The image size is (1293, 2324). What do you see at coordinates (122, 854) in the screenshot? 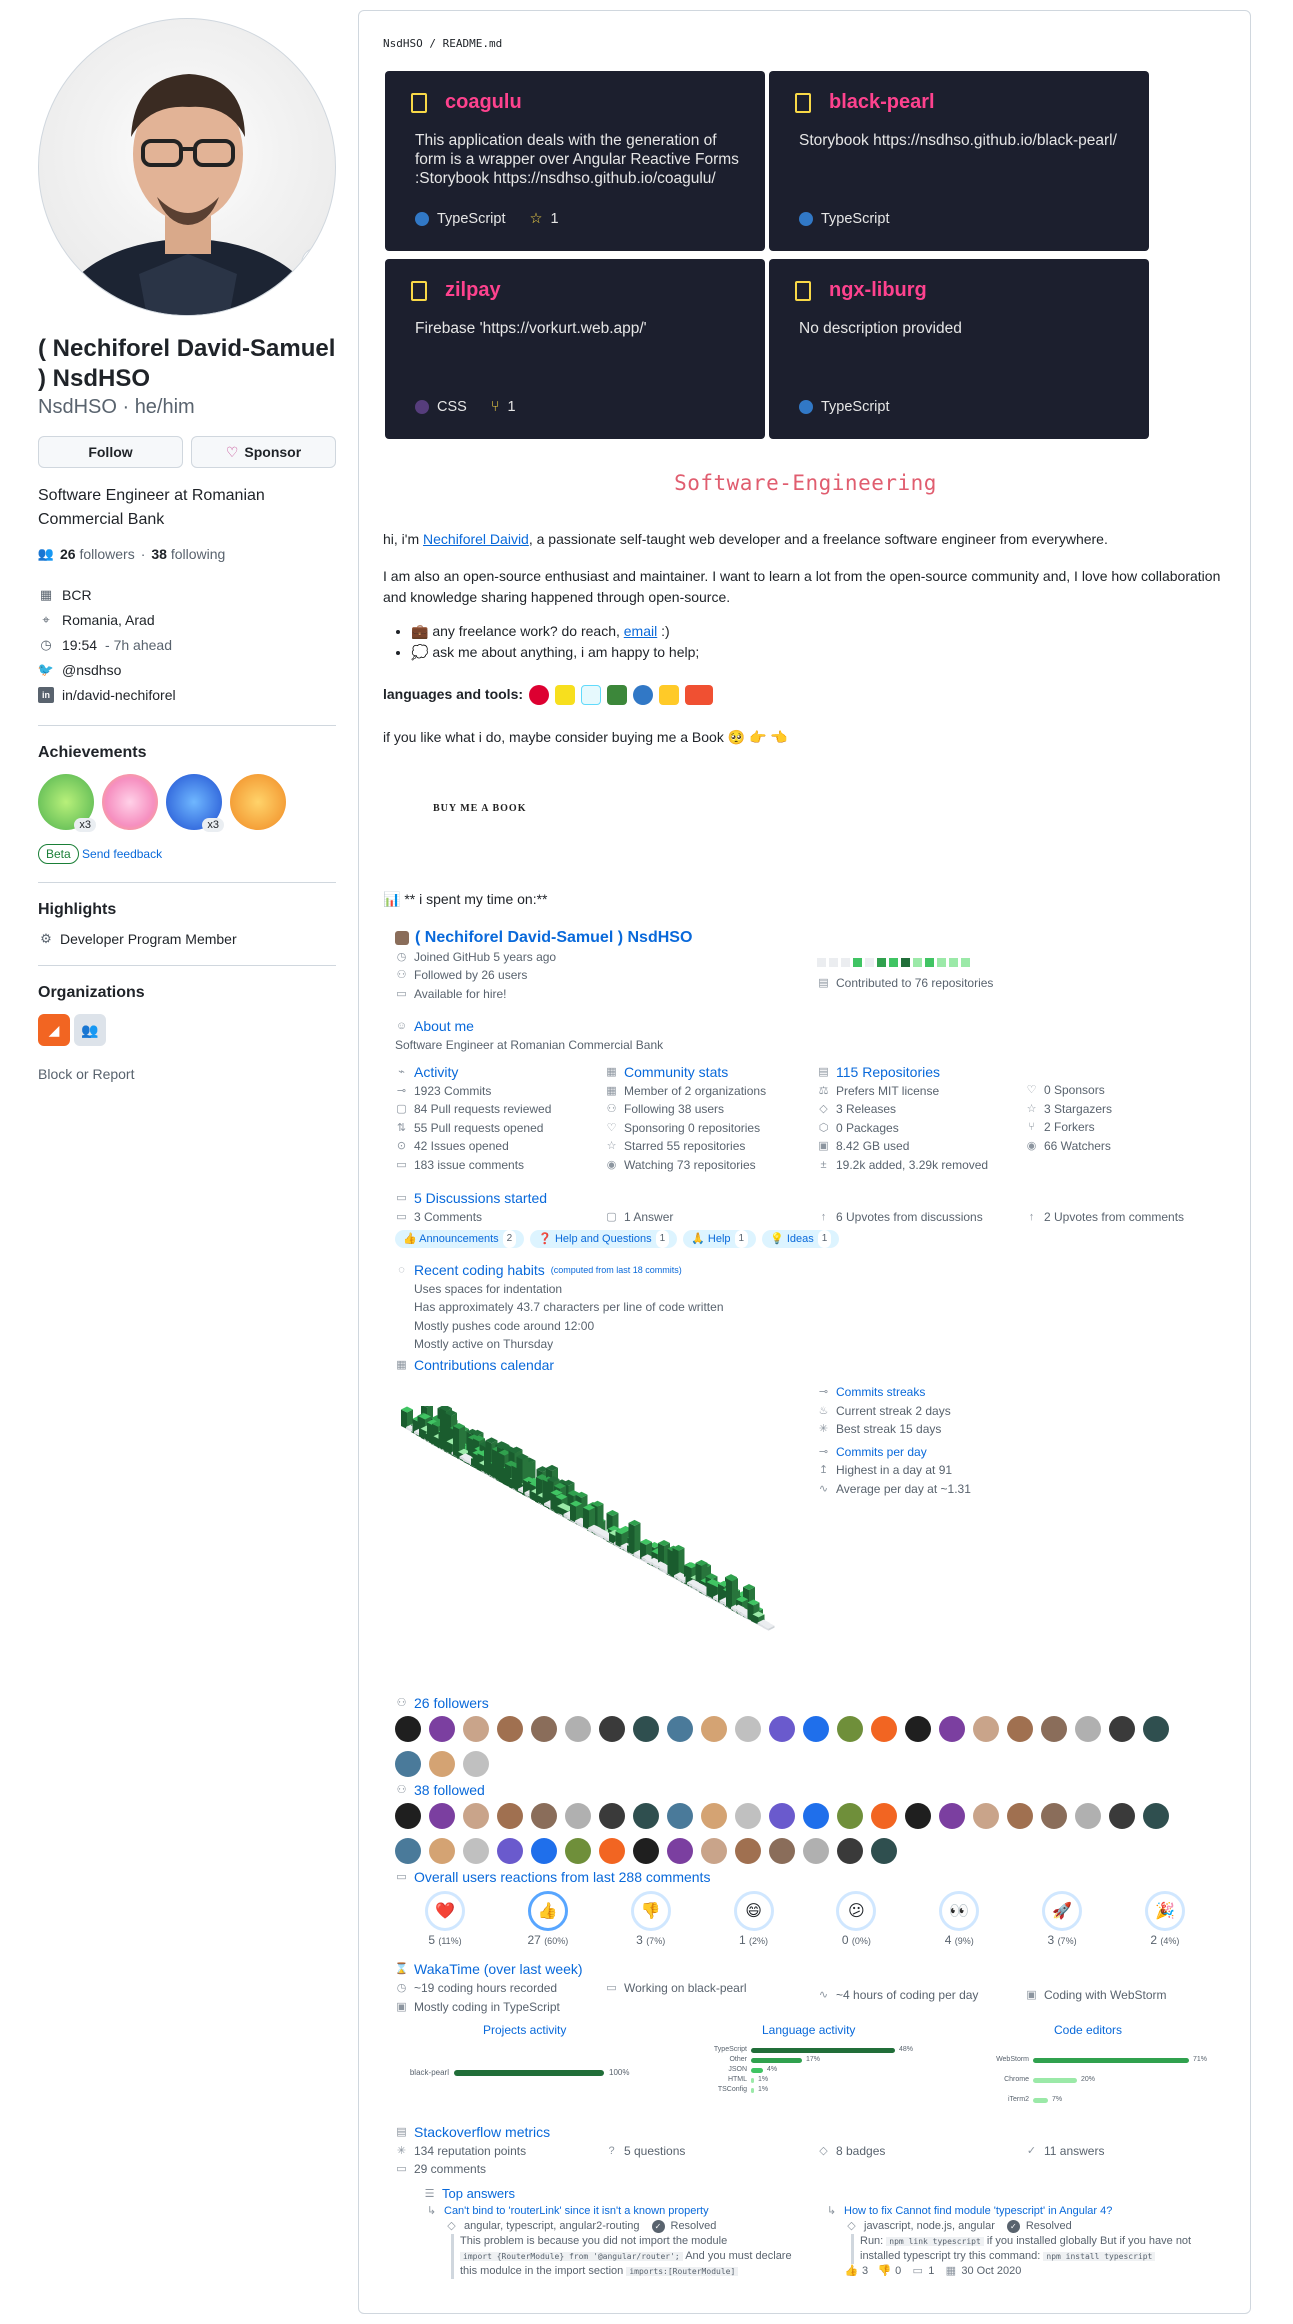
I see `send-feedback-link: Send feedback` at bounding box center [122, 854].